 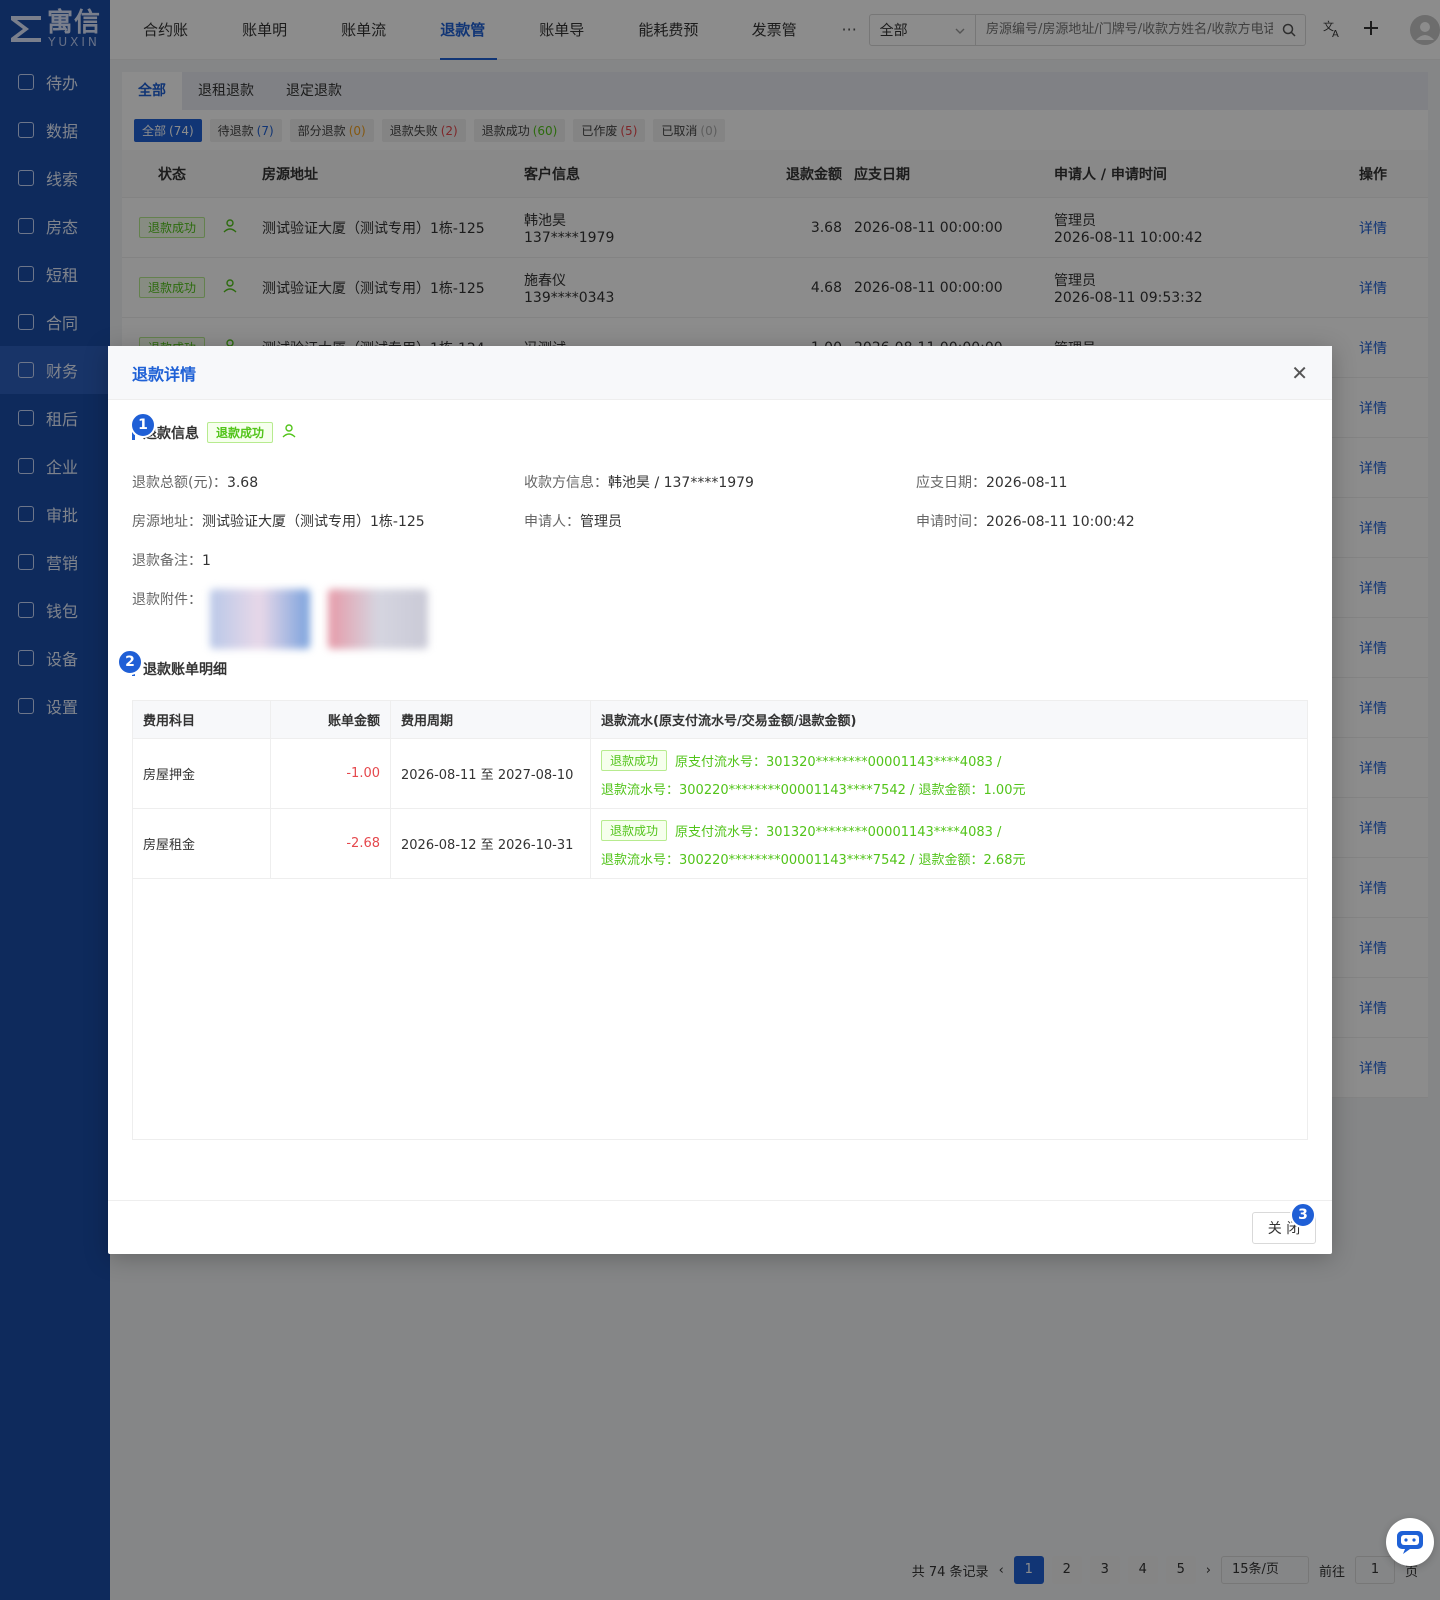 What do you see at coordinates (951, 482) in the screenshot?
I see `due-label: 应支日期：` at bounding box center [951, 482].